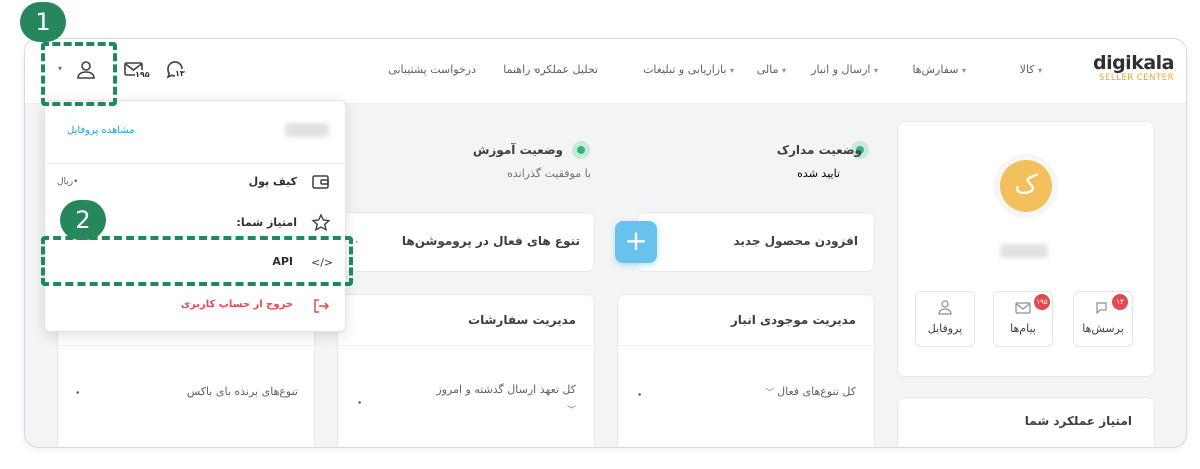 The image size is (1200, 469). Describe the element at coordinates (640, 394) in the screenshot. I see `inventory-value: ۰` at that location.